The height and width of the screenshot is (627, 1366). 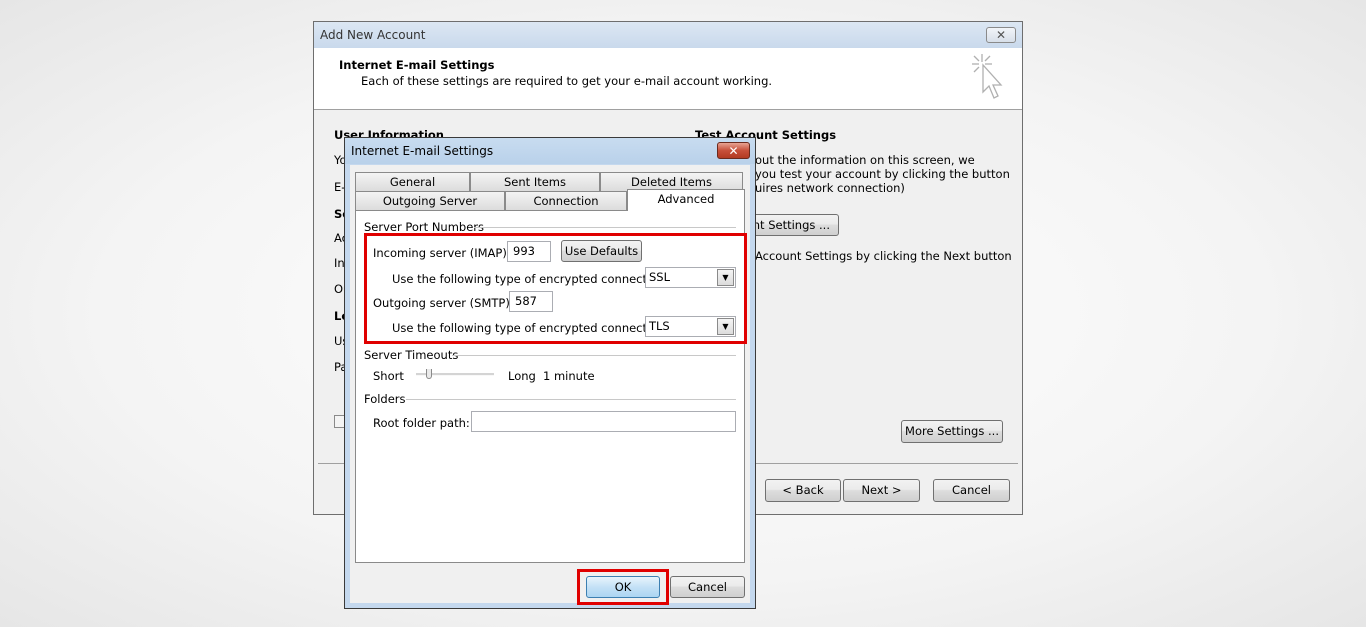 I want to click on slider-thumb, so click(x=429, y=374).